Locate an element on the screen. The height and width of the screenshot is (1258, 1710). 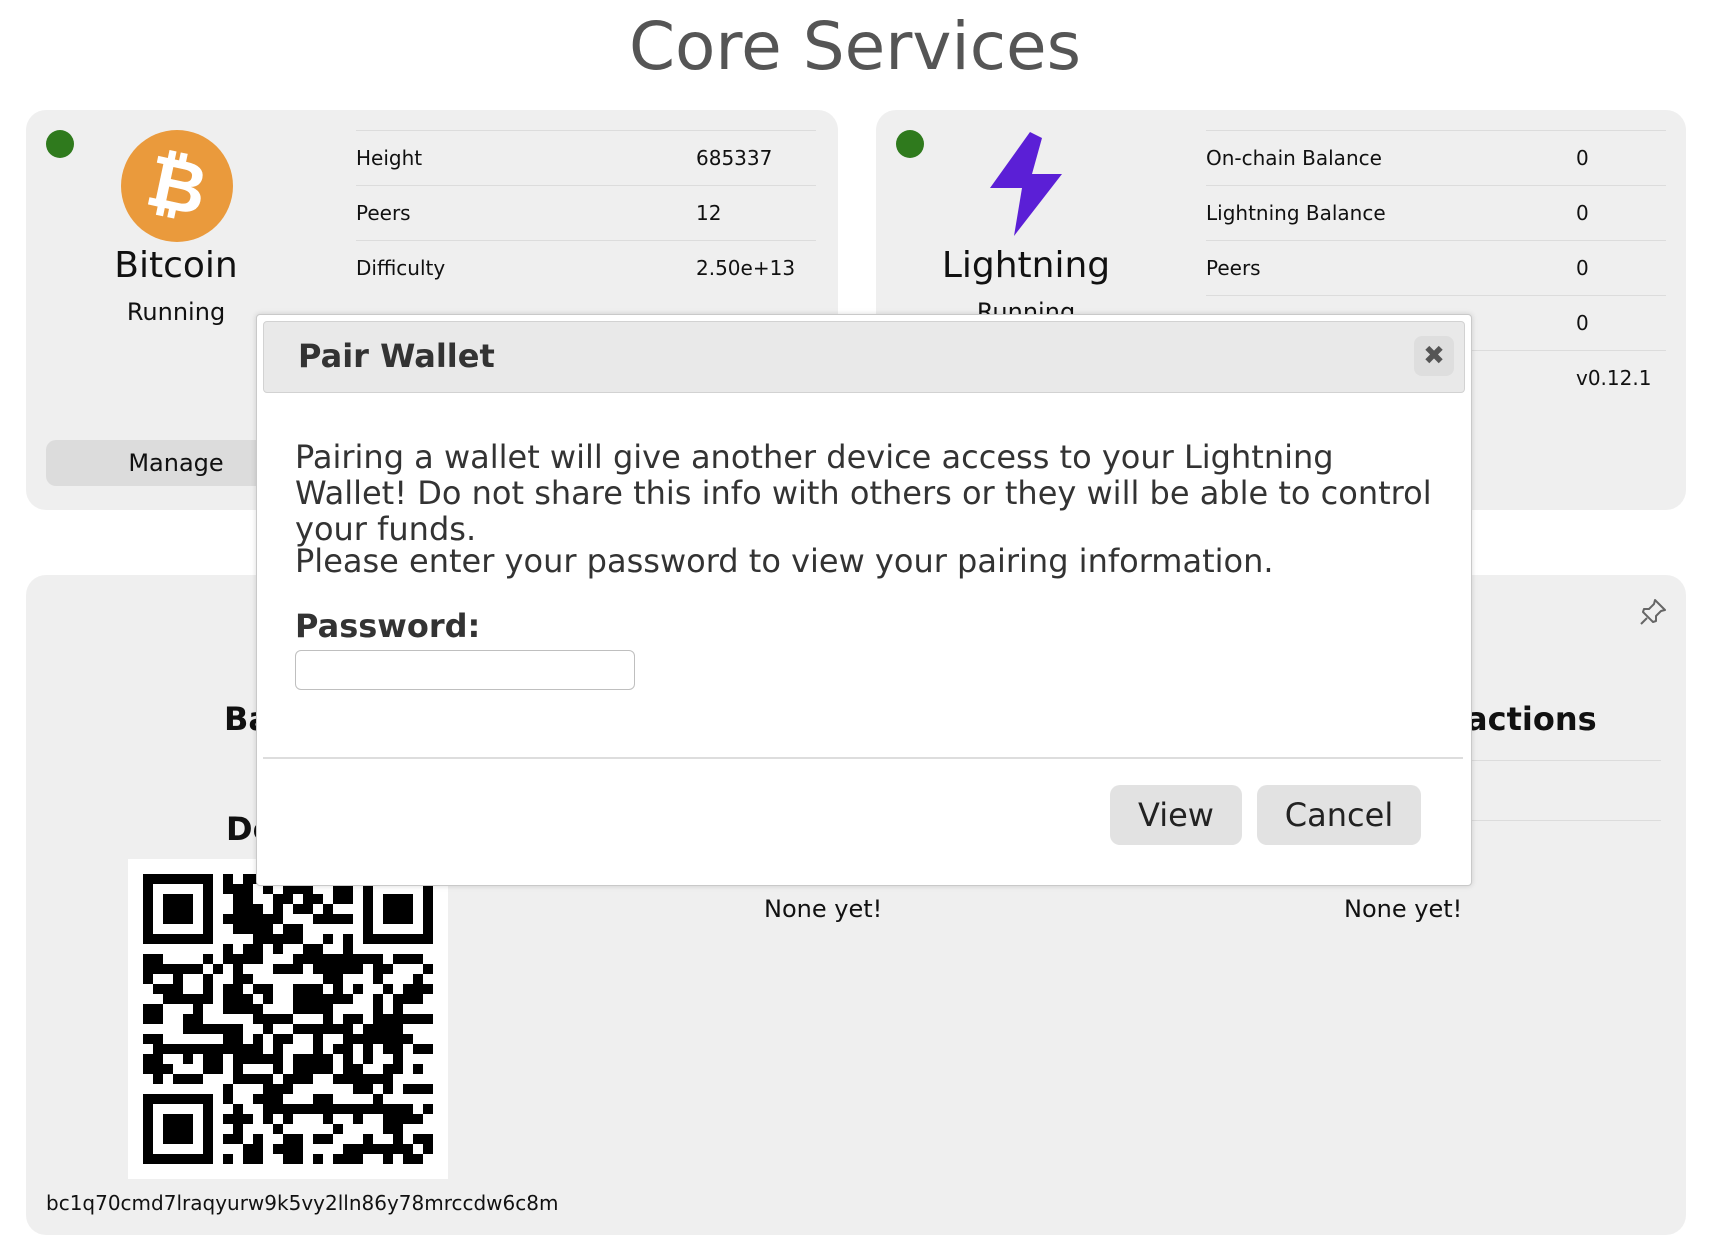
password-input is located at coordinates (465, 670).